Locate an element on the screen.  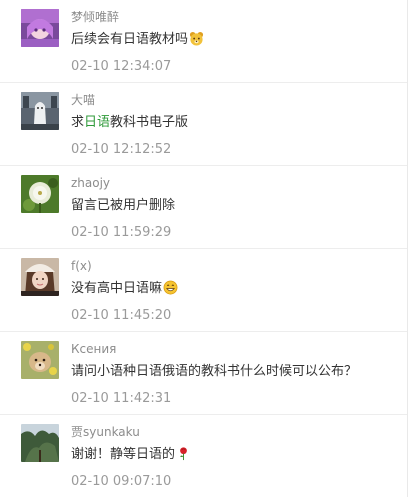
comment-text: 没有高中日语嘛 is located at coordinates (124, 288).